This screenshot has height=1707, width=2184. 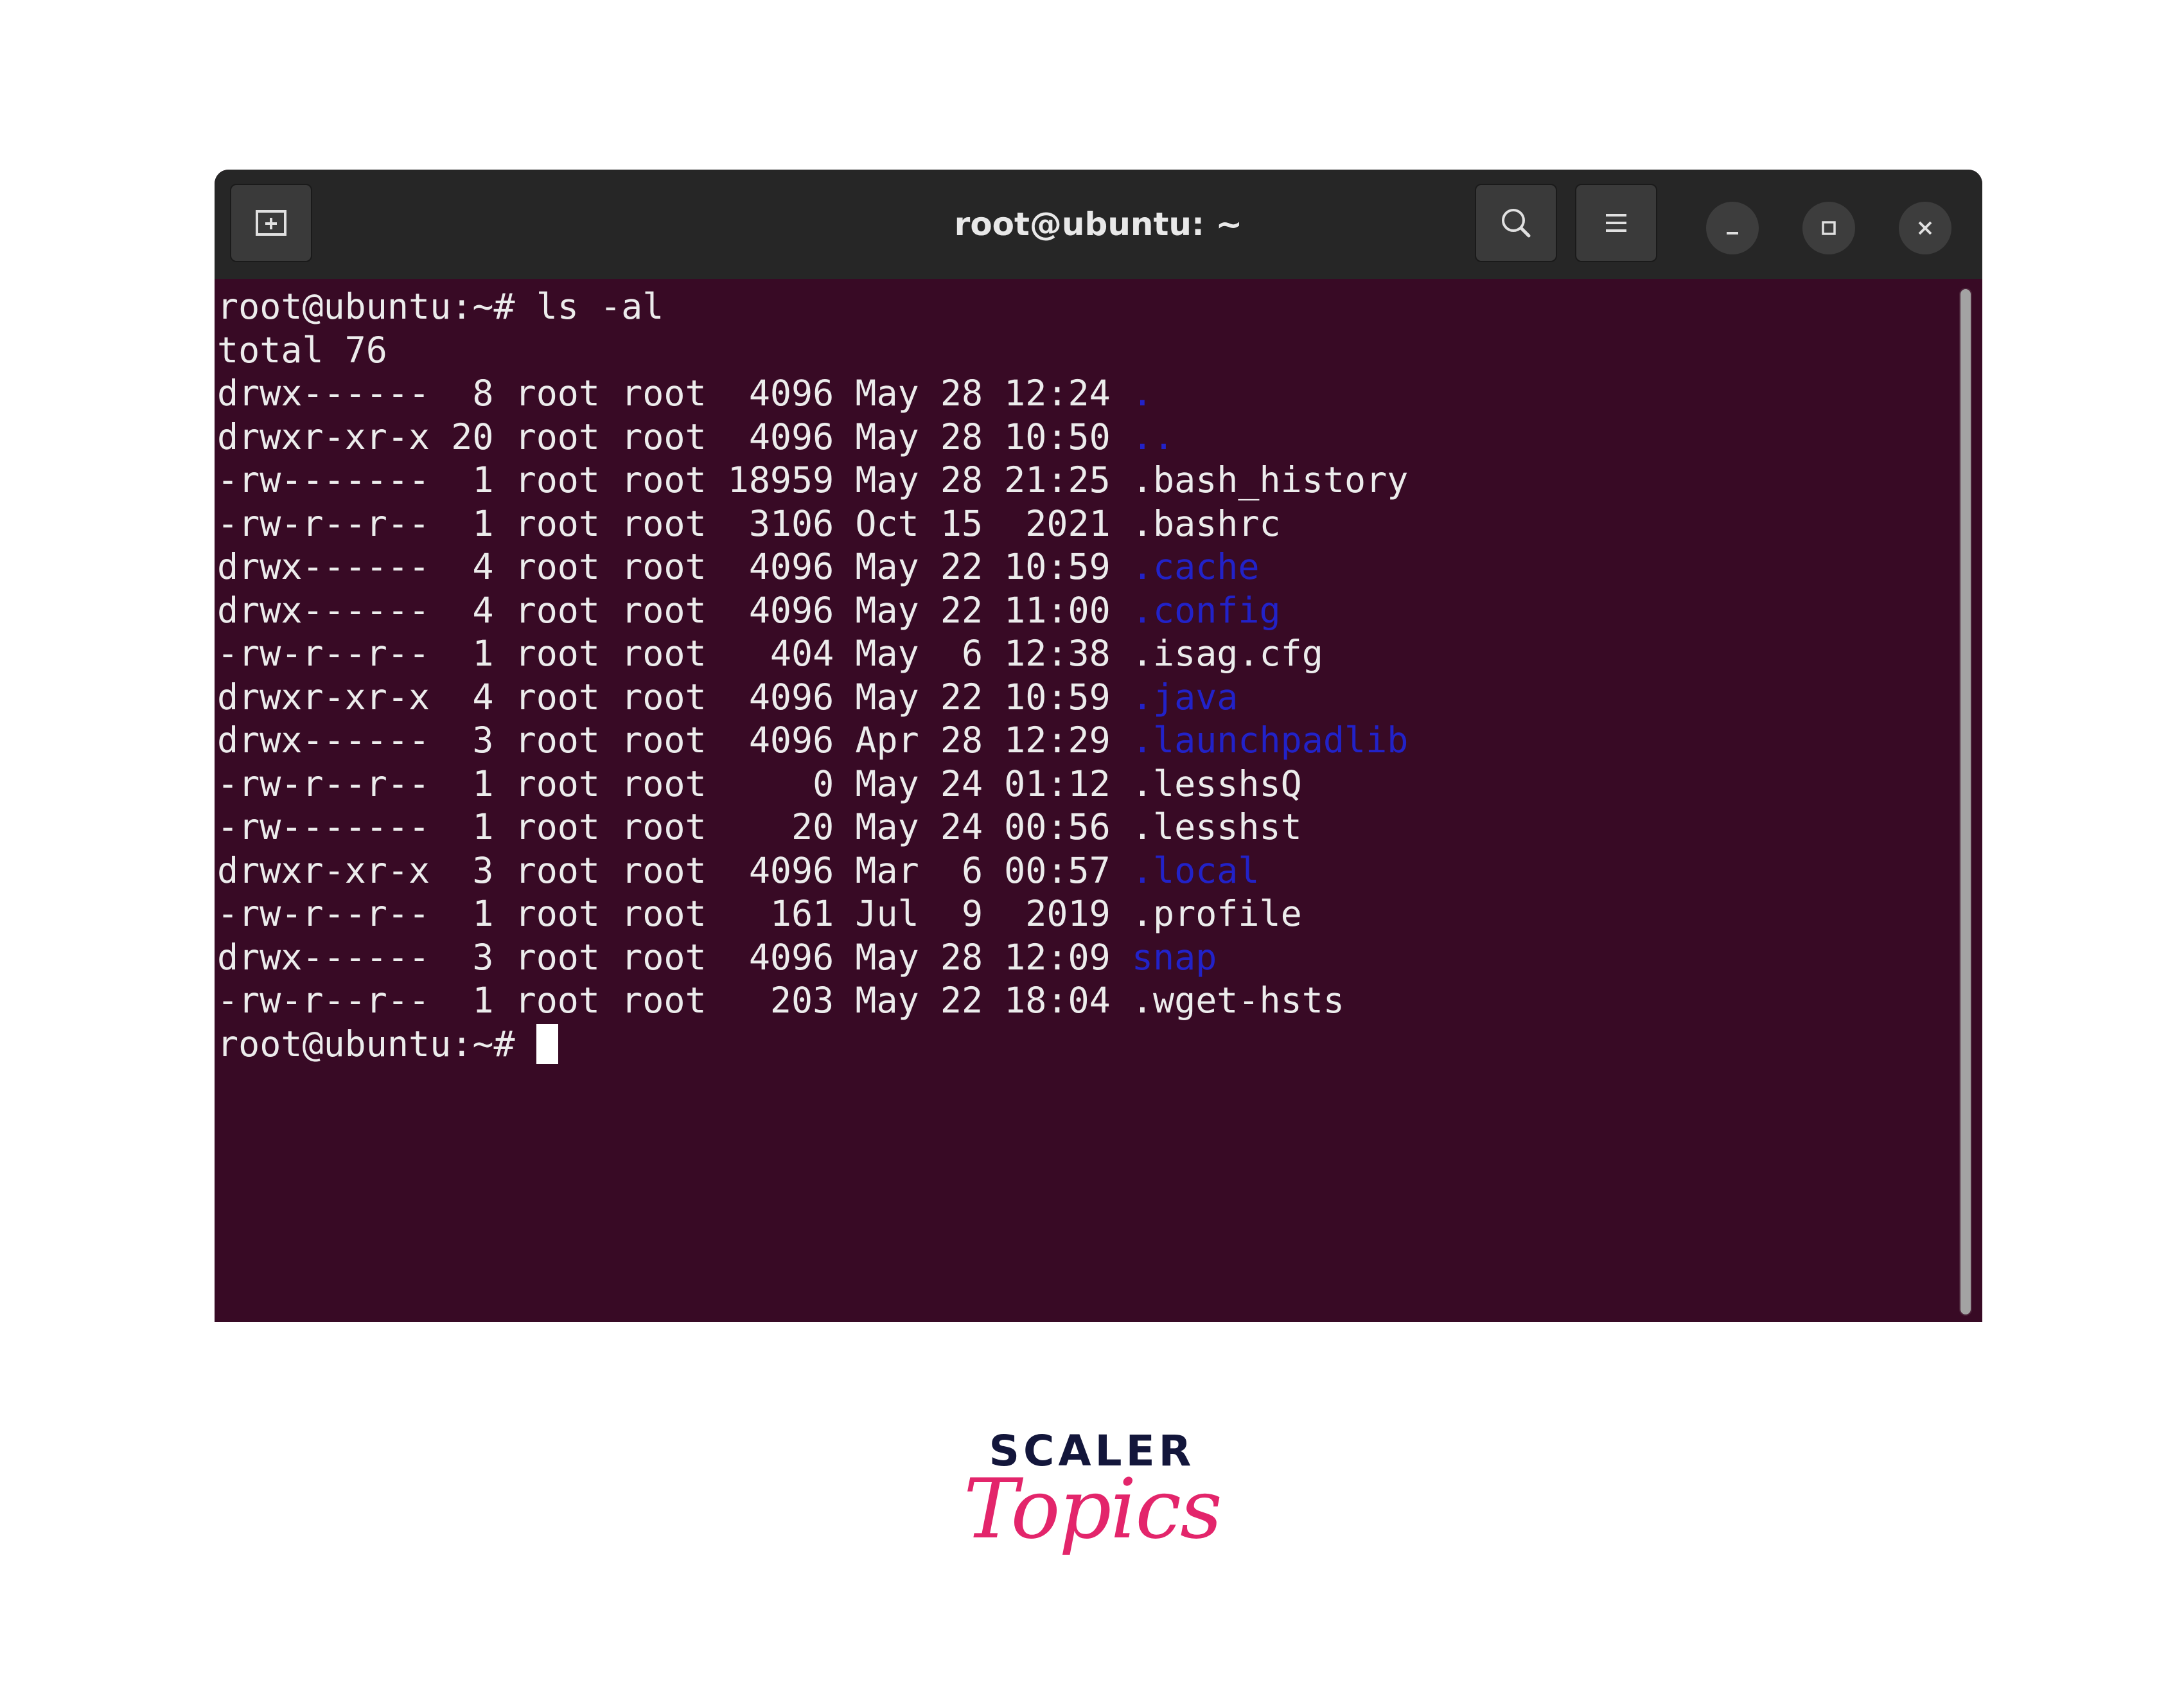 What do you see at coordinates (1206, 523) in the screenshot?
I see `file-name: .bashrc` at bounding box center [1206, 523].